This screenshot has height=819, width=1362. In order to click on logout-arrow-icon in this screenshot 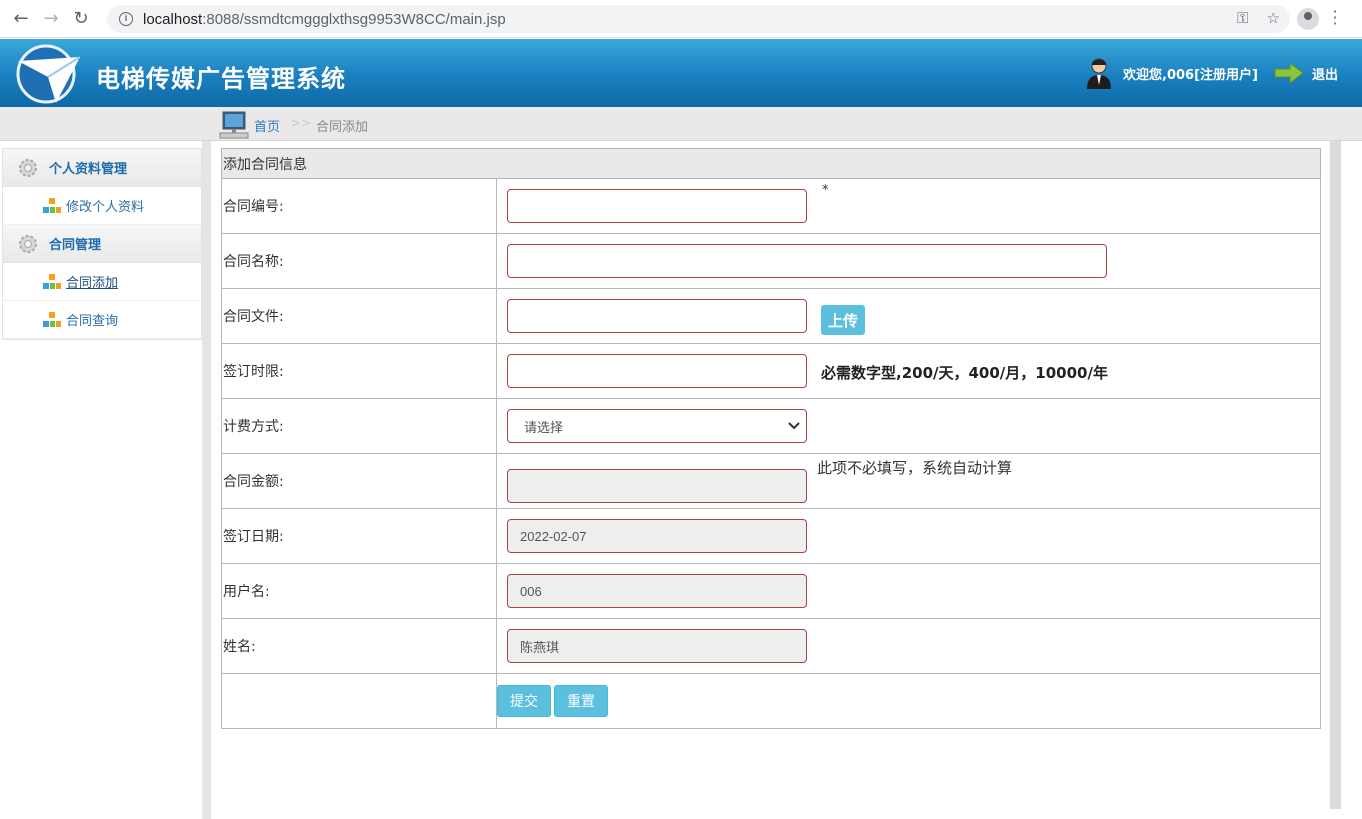, I will do `click(1289, 73)`.